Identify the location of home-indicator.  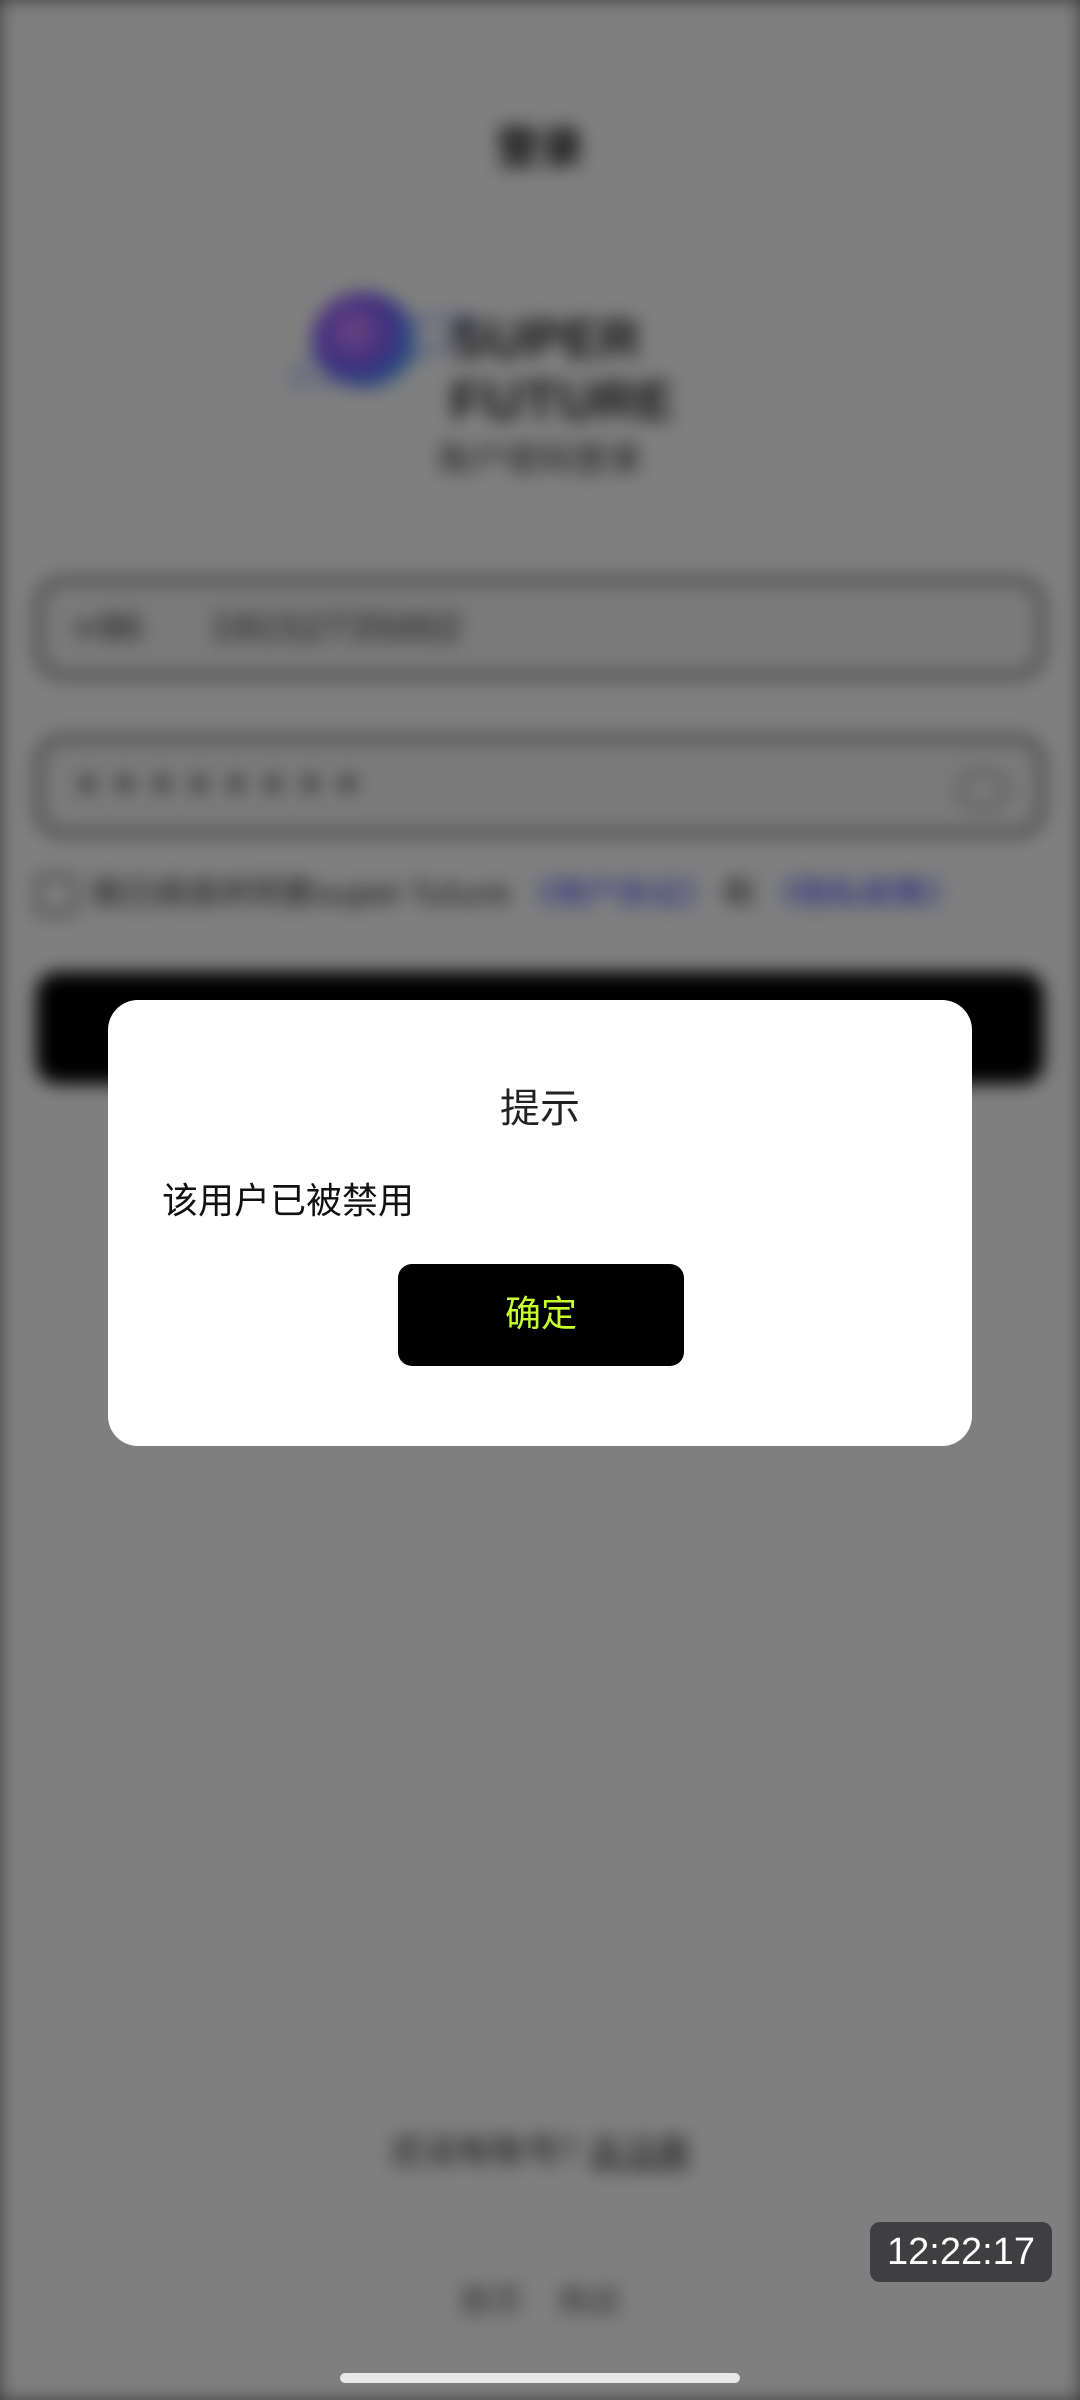
(540, 2378).